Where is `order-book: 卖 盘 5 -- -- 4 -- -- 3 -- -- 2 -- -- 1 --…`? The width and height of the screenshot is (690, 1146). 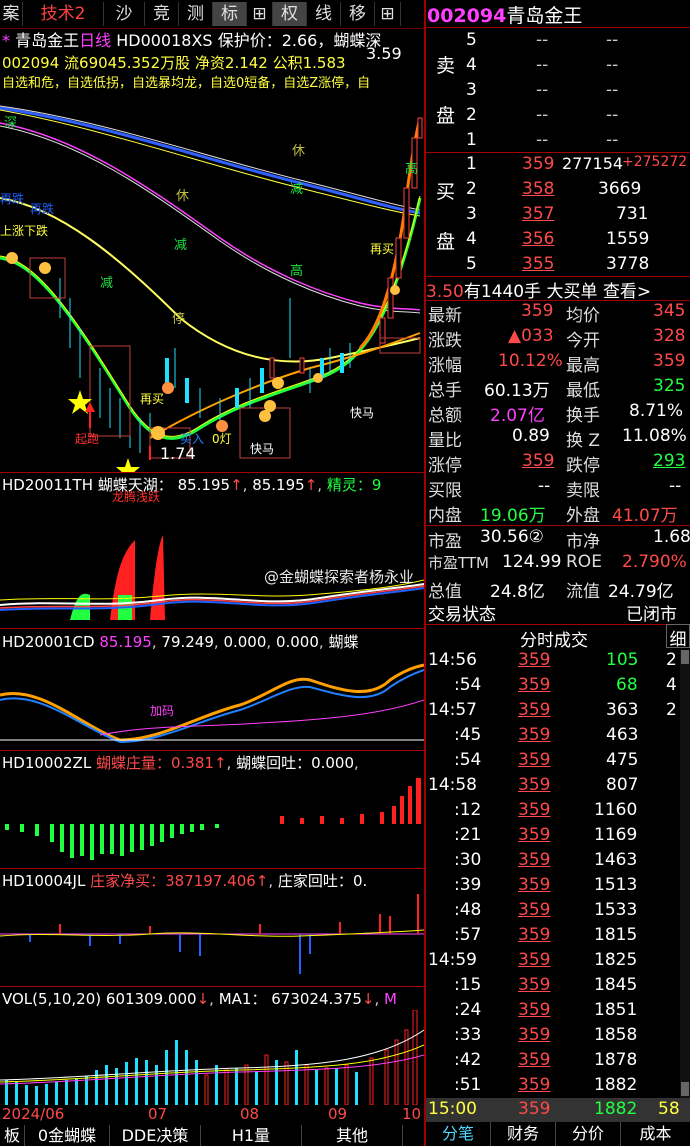 order-book: 卖 盘 5 -- -- 4 -- -- 3 -- -- 2 -- -- 1 --… is located at coordinates (558, 151).